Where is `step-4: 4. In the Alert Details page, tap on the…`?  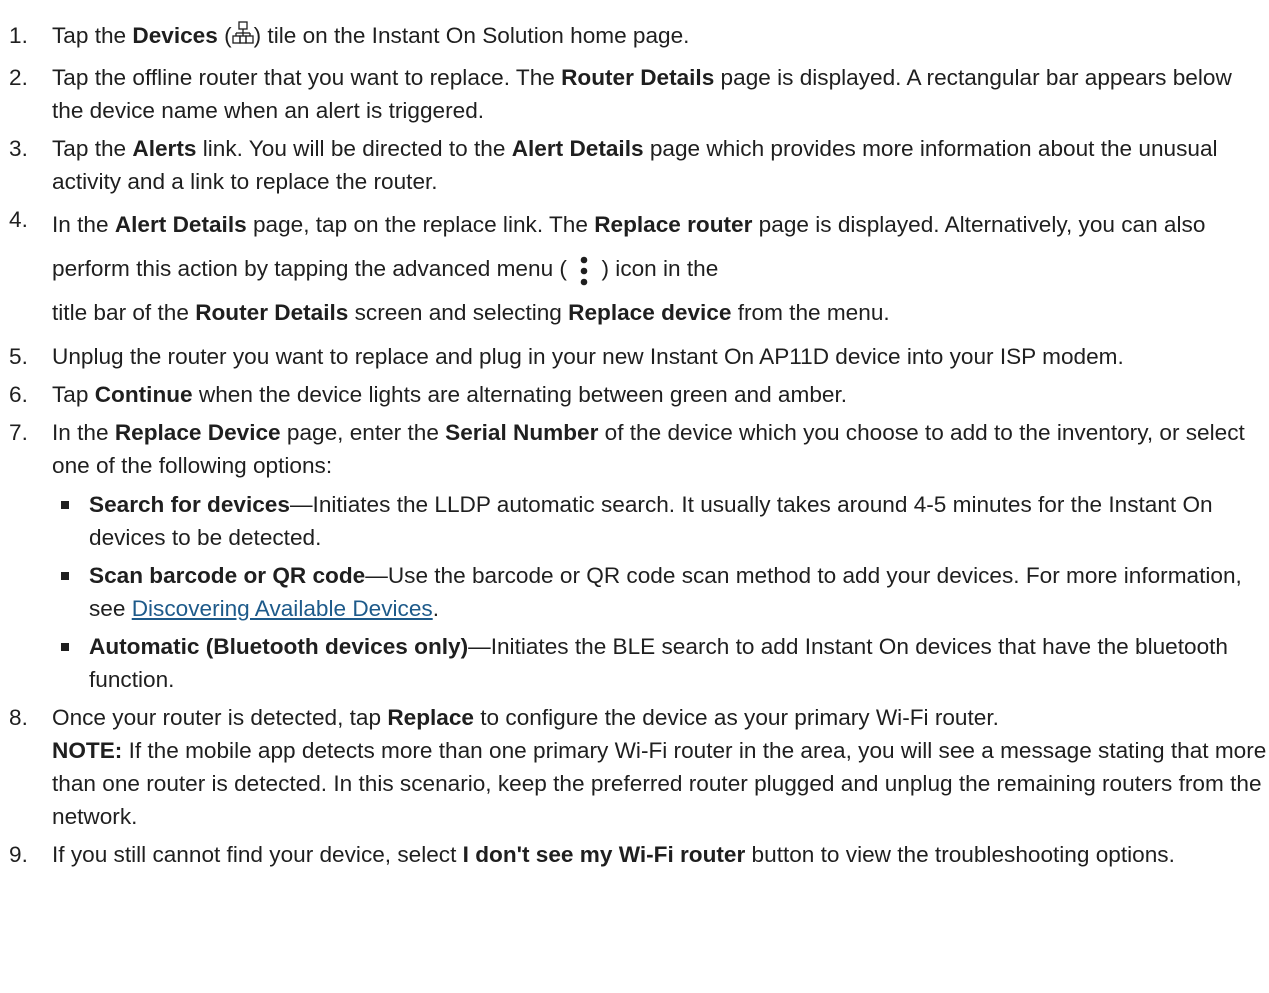
step-4: 4. In the Alert Details page, tap on the… is located at coordinates (634, 269).